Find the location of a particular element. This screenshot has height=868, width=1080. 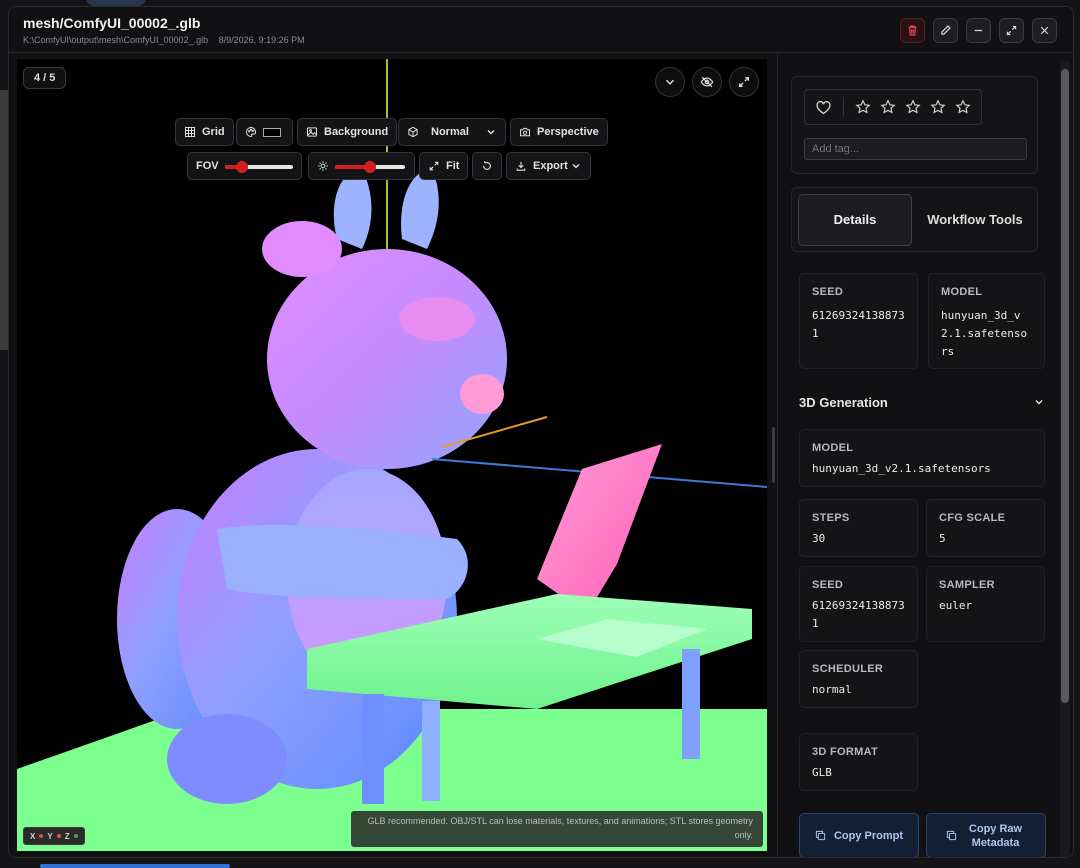

grid-label: Grid is located at coordinates (213, 132).